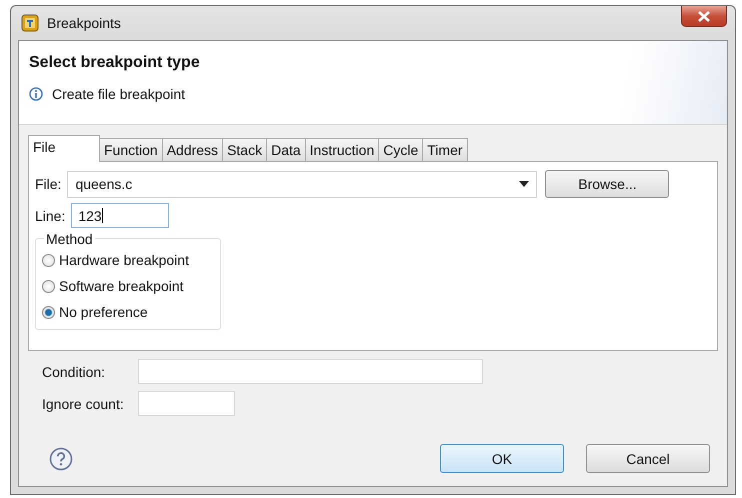  I want to click on line-label: Line:, so click(50, 216).